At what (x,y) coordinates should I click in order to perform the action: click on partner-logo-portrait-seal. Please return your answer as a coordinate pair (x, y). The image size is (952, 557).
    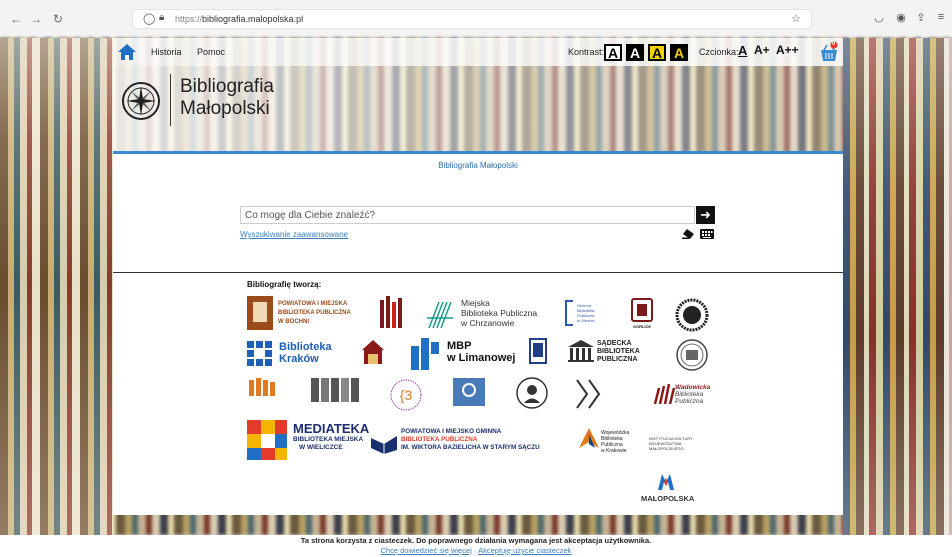
    Looking at the image, I should click on (532, 393).